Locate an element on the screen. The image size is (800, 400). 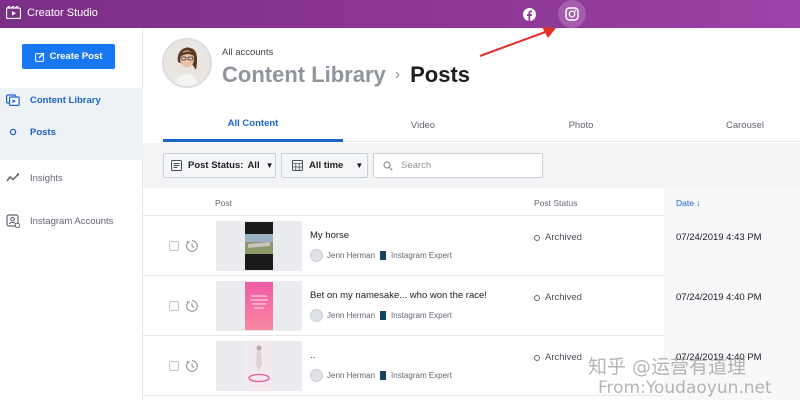
status-filter-icon is located at coordinates (176, 165).